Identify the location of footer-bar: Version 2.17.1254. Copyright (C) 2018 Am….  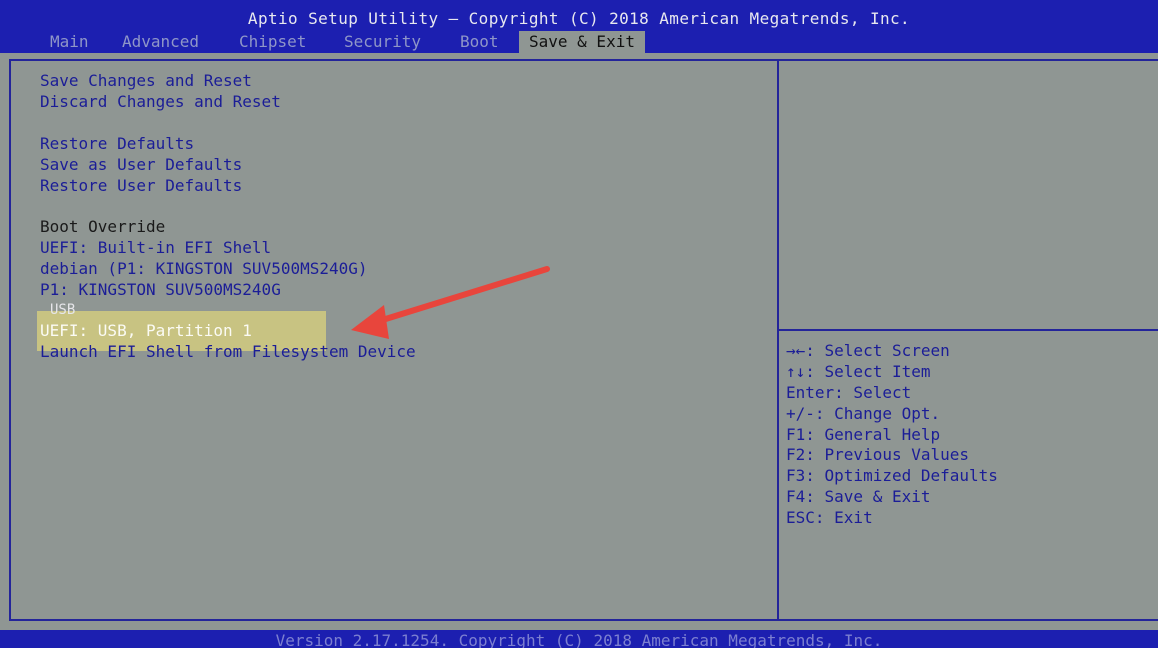
(579, 639).